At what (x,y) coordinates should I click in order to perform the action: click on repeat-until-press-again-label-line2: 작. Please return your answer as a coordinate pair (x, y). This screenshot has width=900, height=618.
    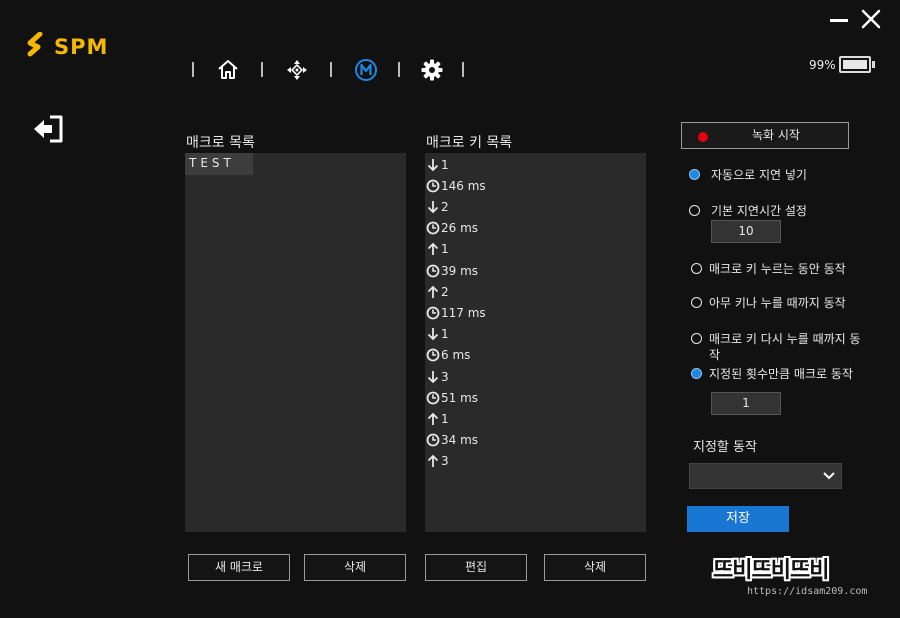
    Looking at the image, I should click on (715, 355).